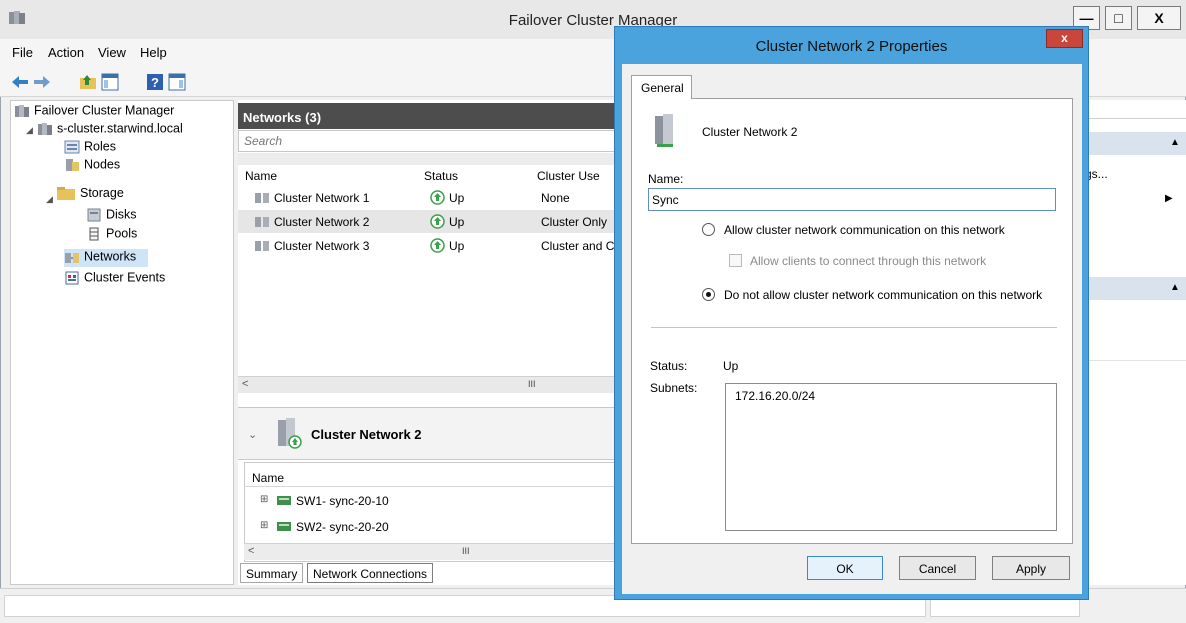 The width and height of the screenshot is (1186, 623). I want to click on tree-item-cluster-events: Cluster Events, so click(114, 279).